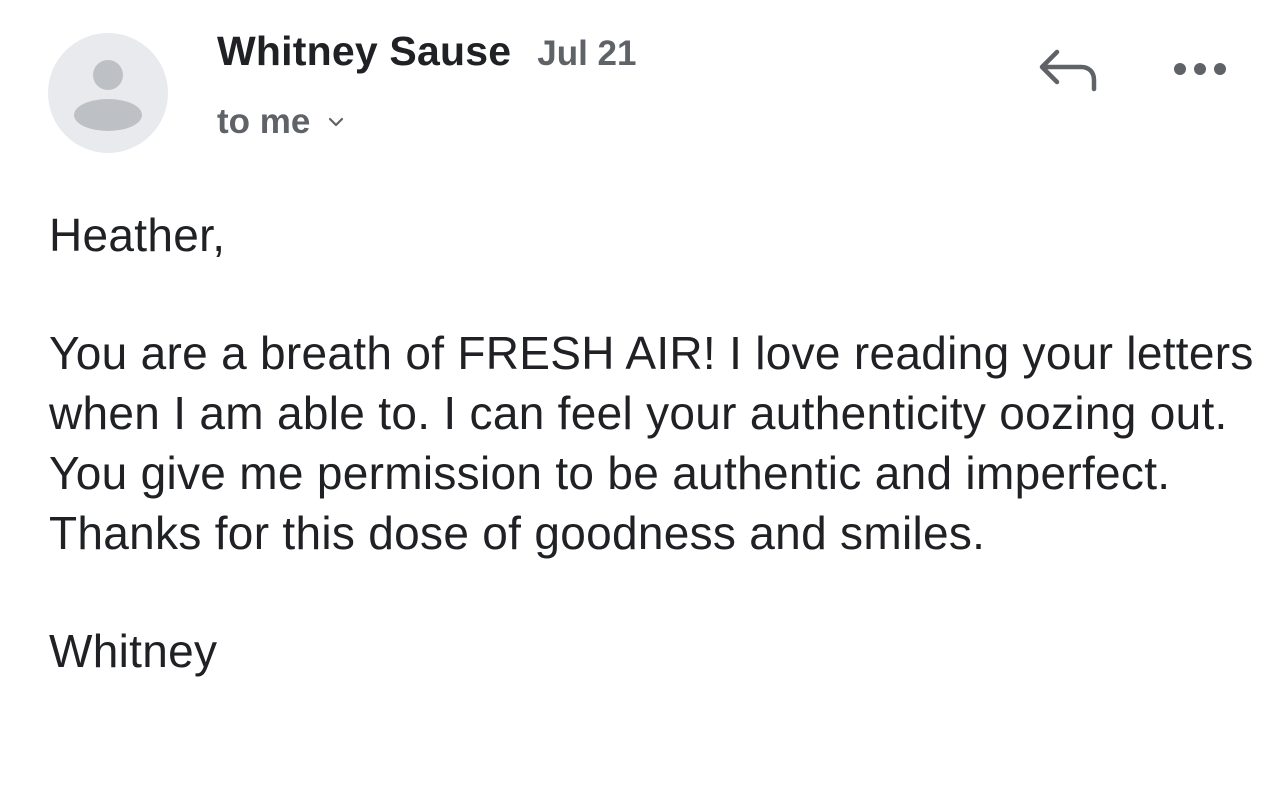 The width and height of the screenshot is (1284, 806). I want to click on sender-avatar, so click(108, 93).